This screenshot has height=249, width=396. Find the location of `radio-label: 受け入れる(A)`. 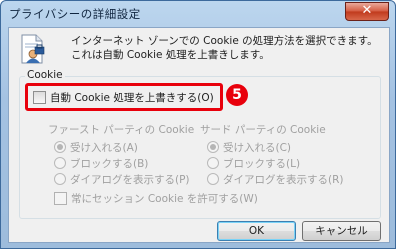

radio-label: 受け入れる(A) is located at coordinates (104, 148).